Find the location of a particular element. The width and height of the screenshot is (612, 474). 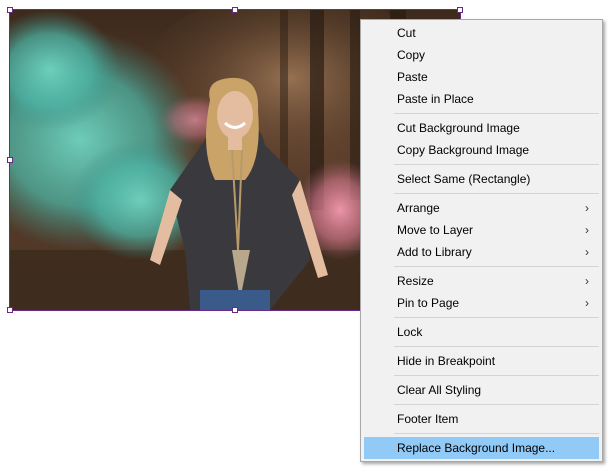

resize-handle-top-right is located at coordinates (460, 10).